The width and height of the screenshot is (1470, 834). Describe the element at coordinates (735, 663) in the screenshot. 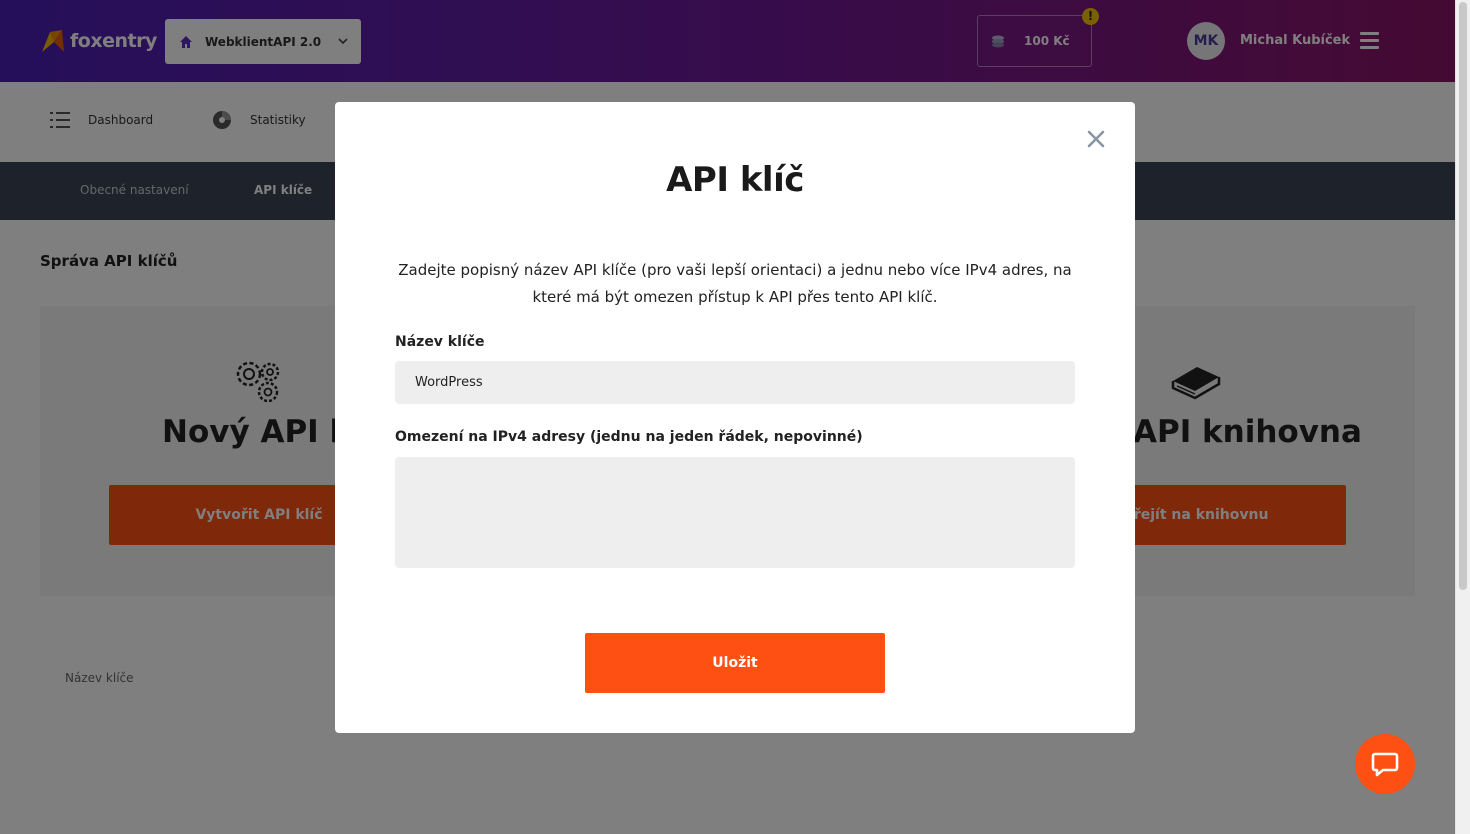

I see `save-button: Uložit` at that location.